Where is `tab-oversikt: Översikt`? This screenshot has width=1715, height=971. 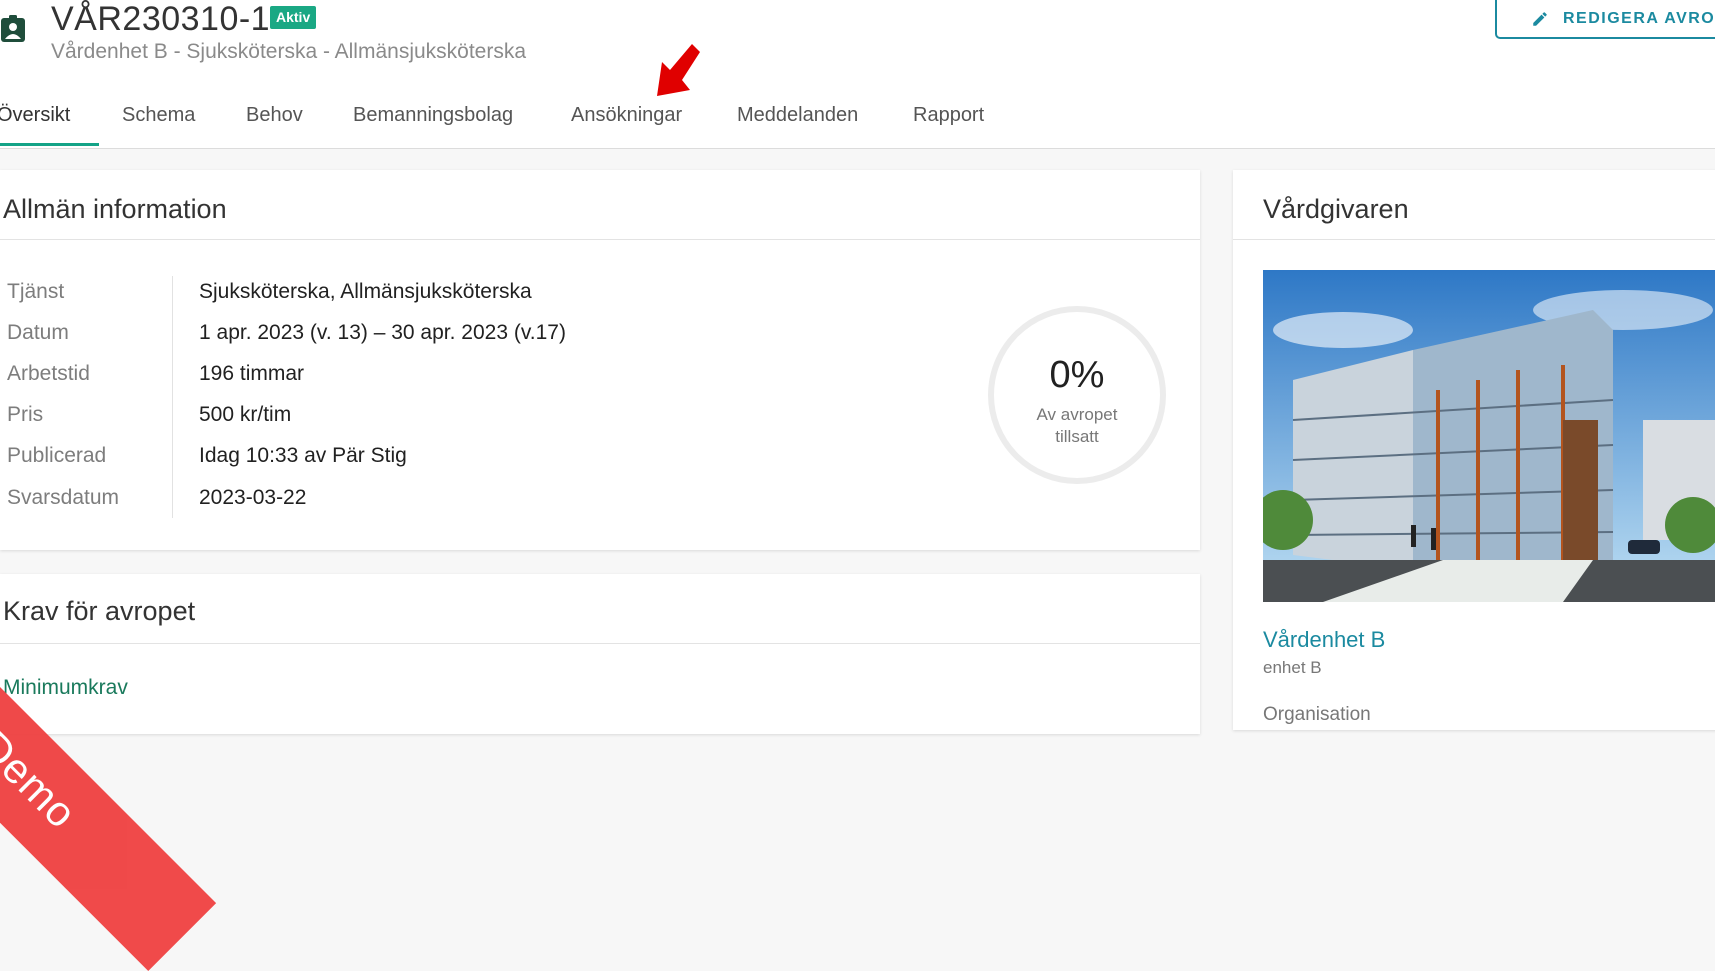
tab-oversikt: Översikt is located at coordinates (35, 115).